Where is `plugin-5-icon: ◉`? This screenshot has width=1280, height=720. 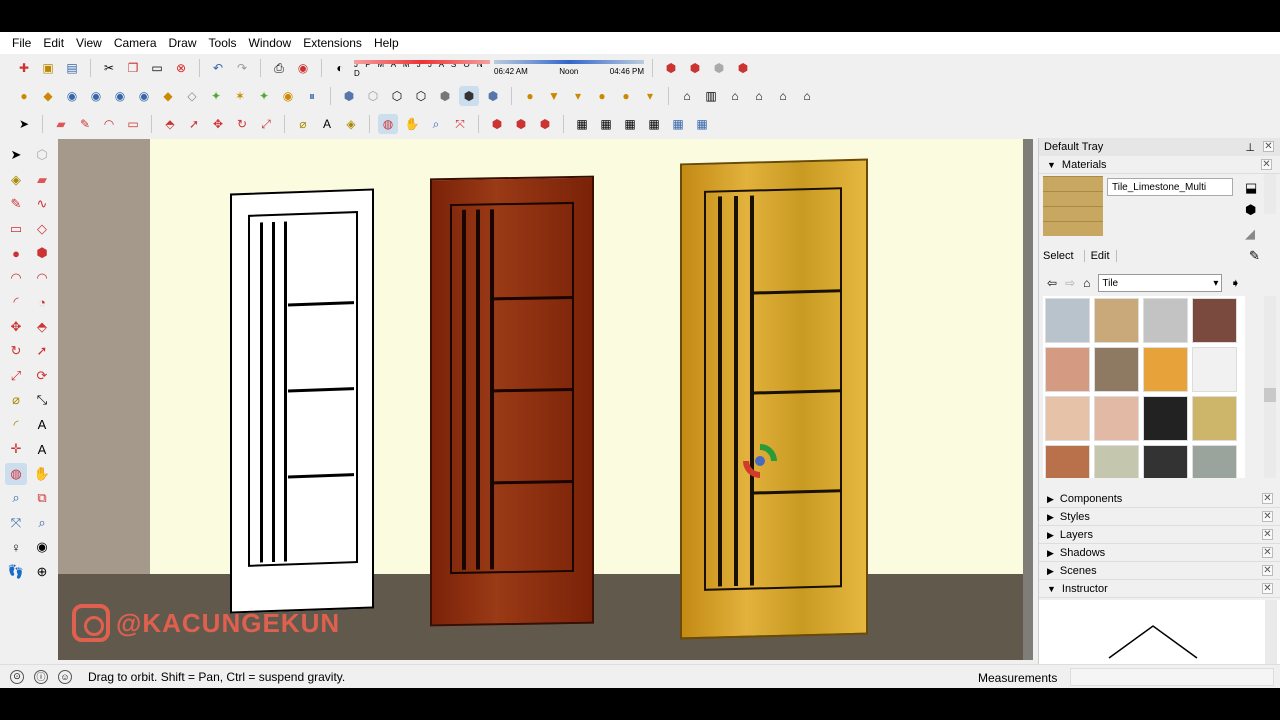
plugin-5-icon: ◉ is located at coordinates (120, 96).